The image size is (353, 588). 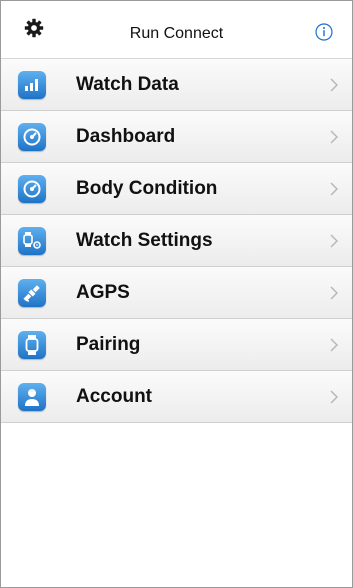 I want to click on menu-item-body-condition: Body Condition, so click(x=176, y=189).